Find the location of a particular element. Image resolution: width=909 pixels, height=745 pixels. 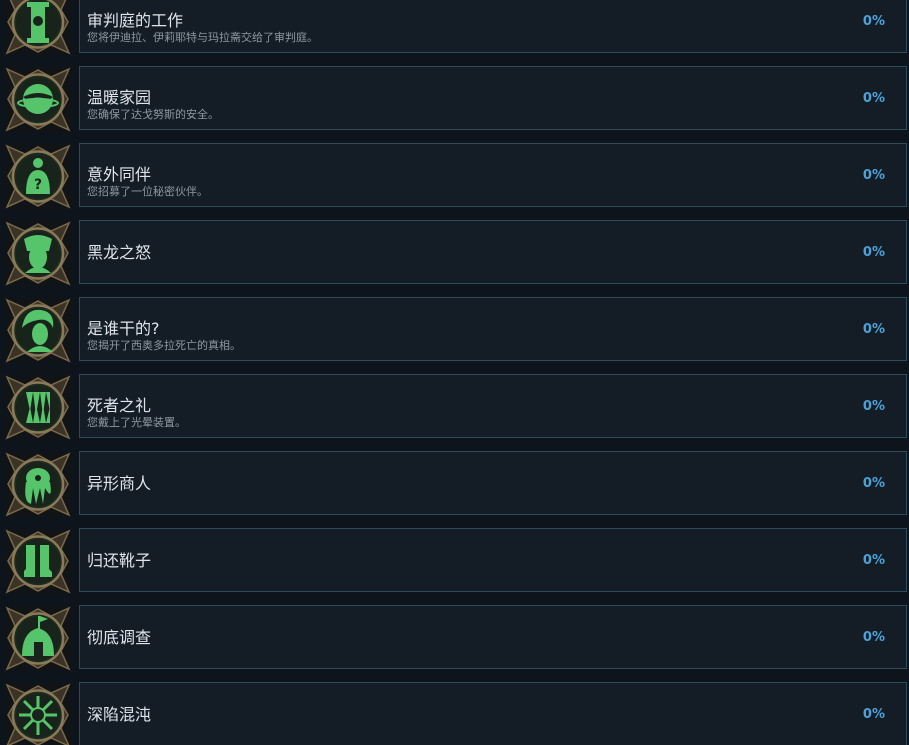

achievement-row: 死者之礼 您戴上了光晕装置。 0% is located at coordinates (454, 412).